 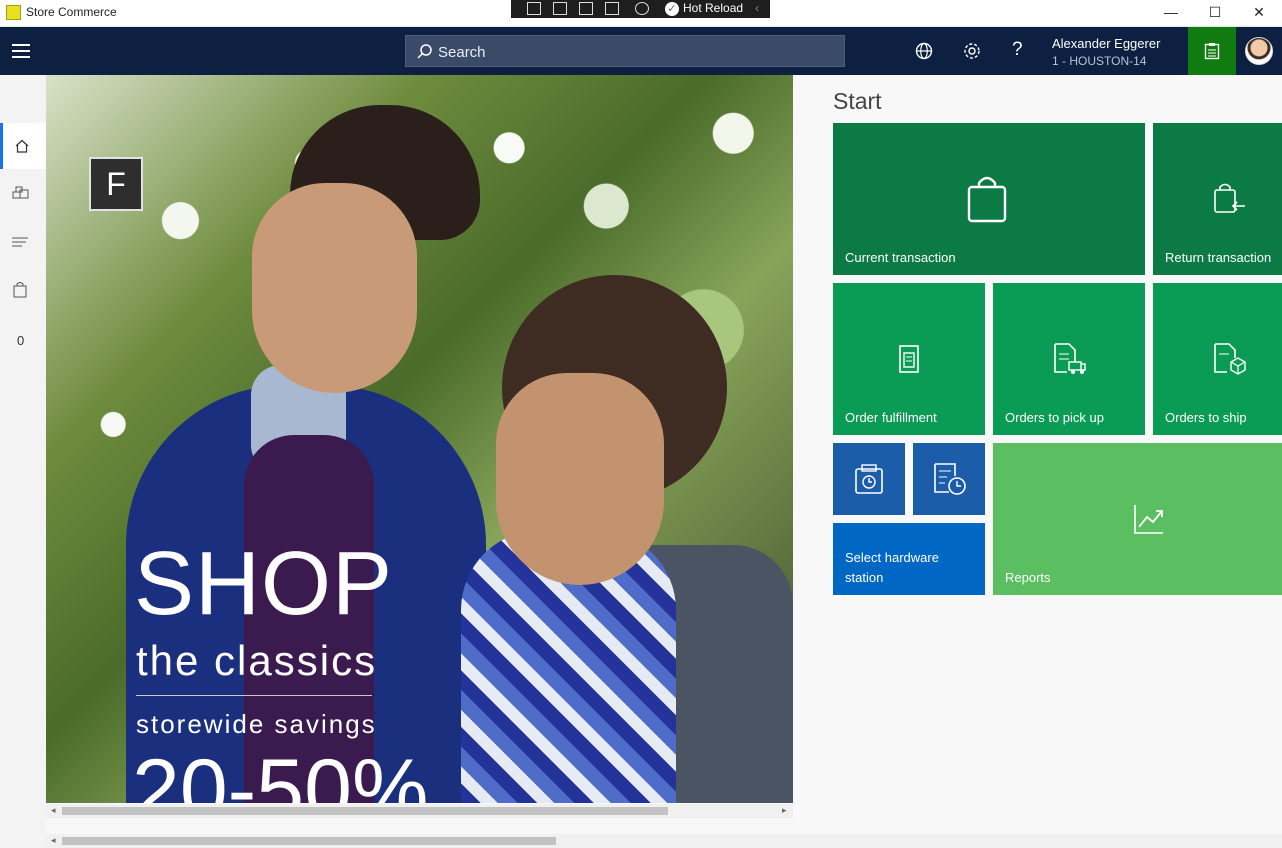 I want to click on image-scrollbar: ◂ ▸, so click(x=419, y=811).